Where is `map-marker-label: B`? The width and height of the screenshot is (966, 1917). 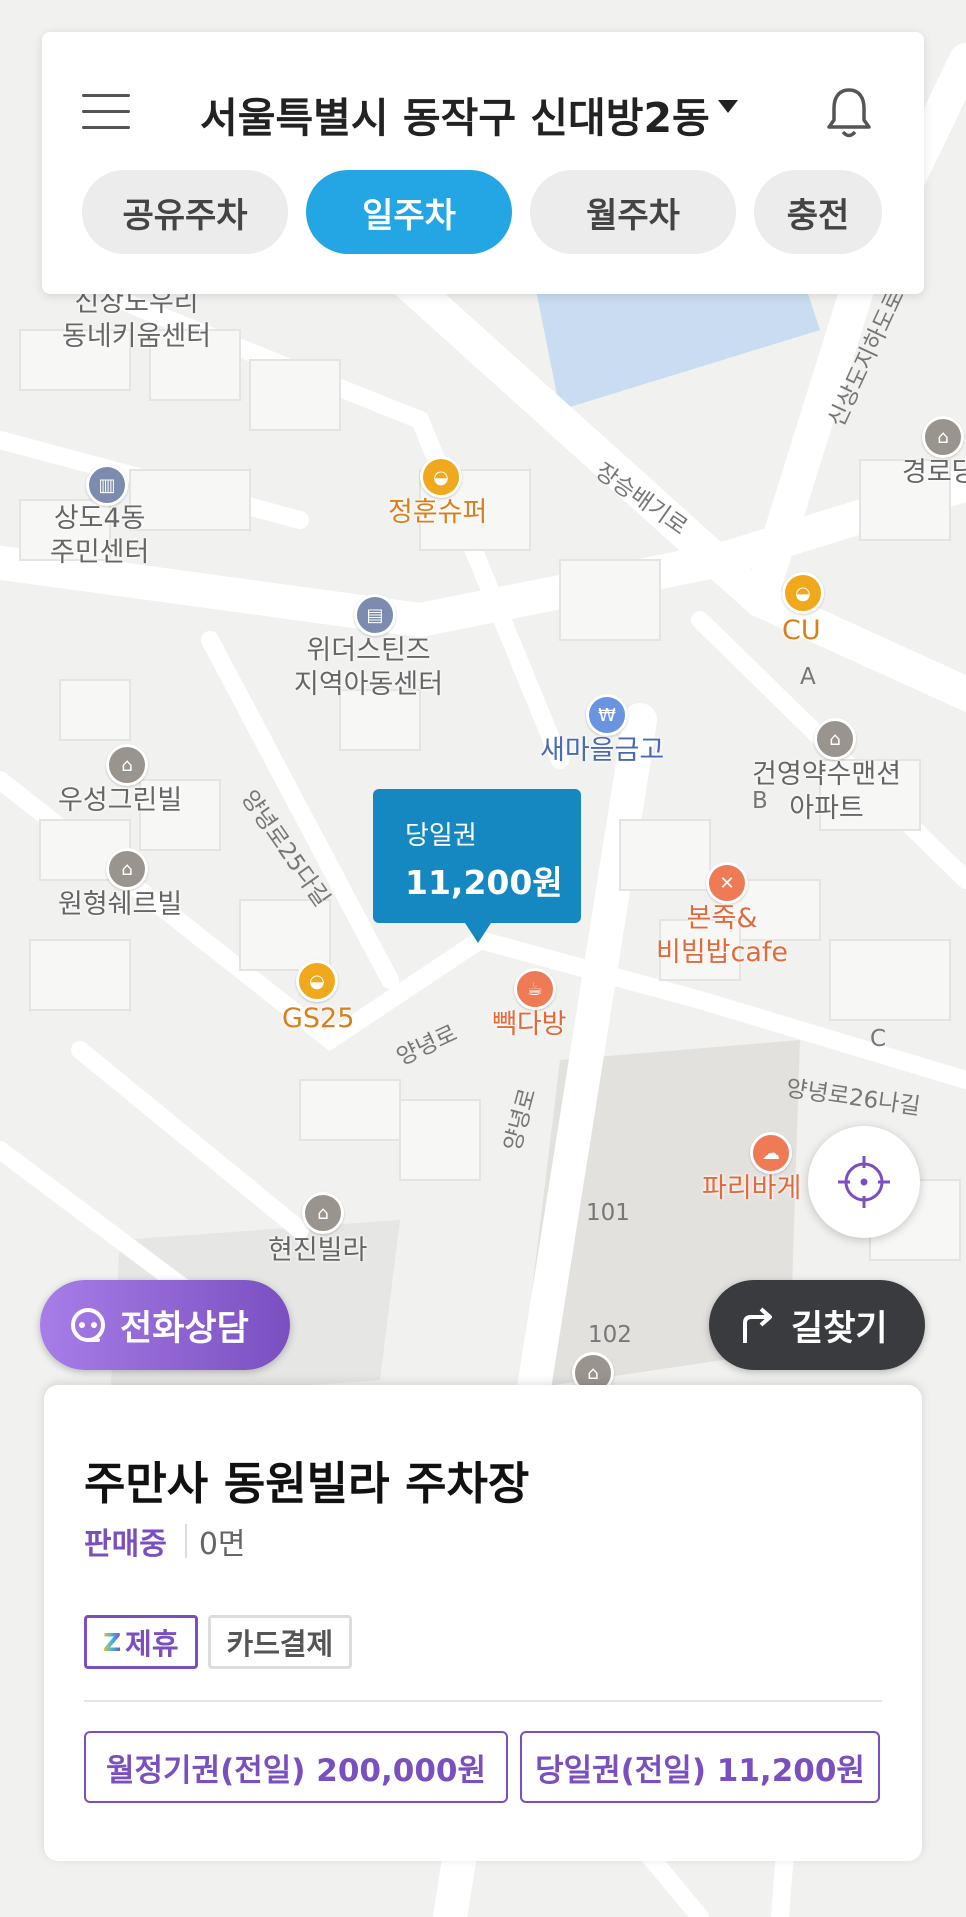
map-marker-label: B is located at coordinates (760, 801).